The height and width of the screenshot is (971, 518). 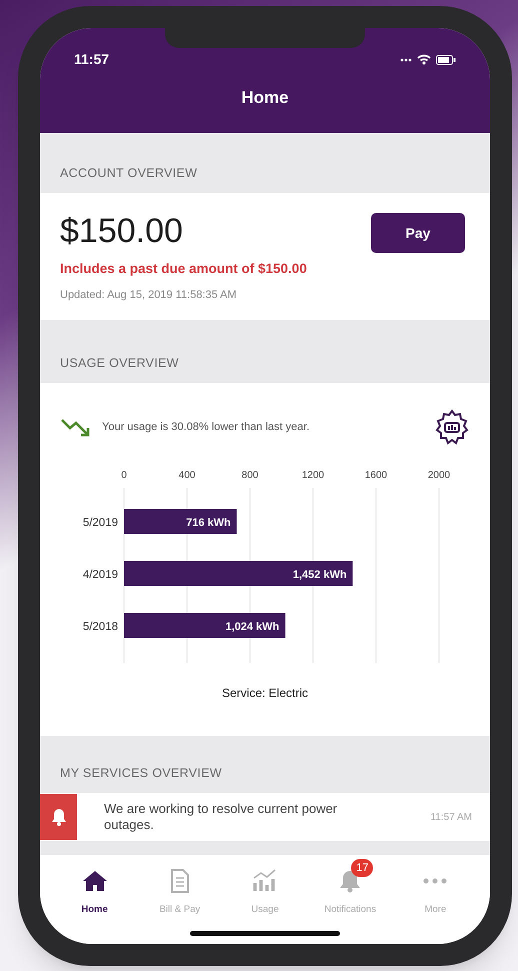 I want to click on status-time: 11:57, so click(x=92, y=59).